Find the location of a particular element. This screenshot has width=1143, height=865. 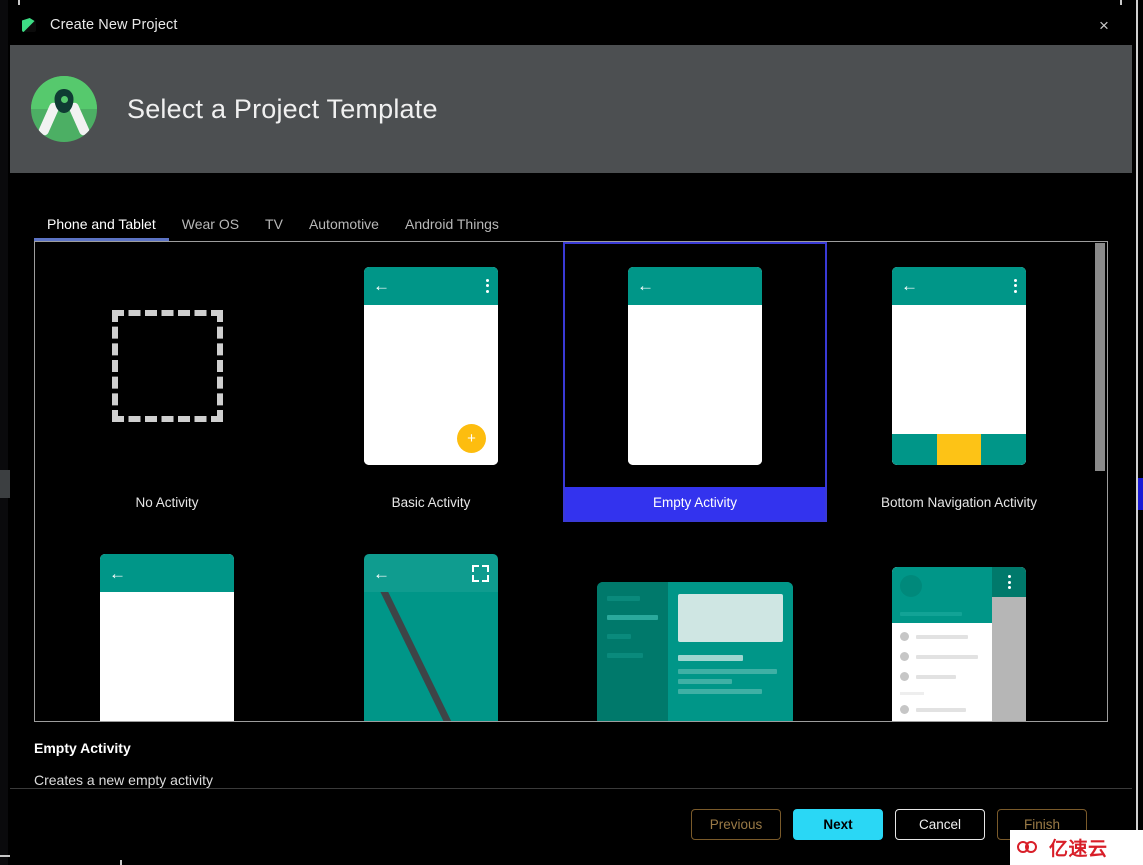

diagonal-line-decoration is located at coordinates (431, 656).